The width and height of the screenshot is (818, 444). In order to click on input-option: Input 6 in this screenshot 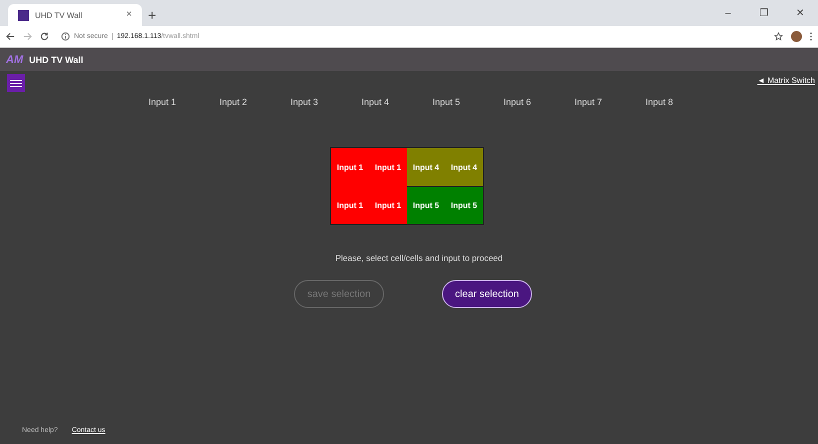, I will do `click(520, 102)`.